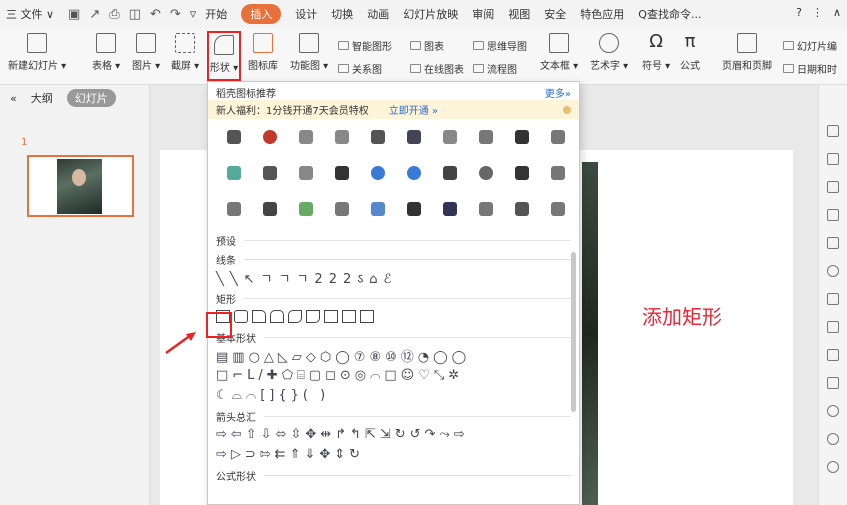 The image size is (847, 505). Describe the element at coordinates (175, 14) in the screenshot. I see `redo-icon: ↷` at that location.